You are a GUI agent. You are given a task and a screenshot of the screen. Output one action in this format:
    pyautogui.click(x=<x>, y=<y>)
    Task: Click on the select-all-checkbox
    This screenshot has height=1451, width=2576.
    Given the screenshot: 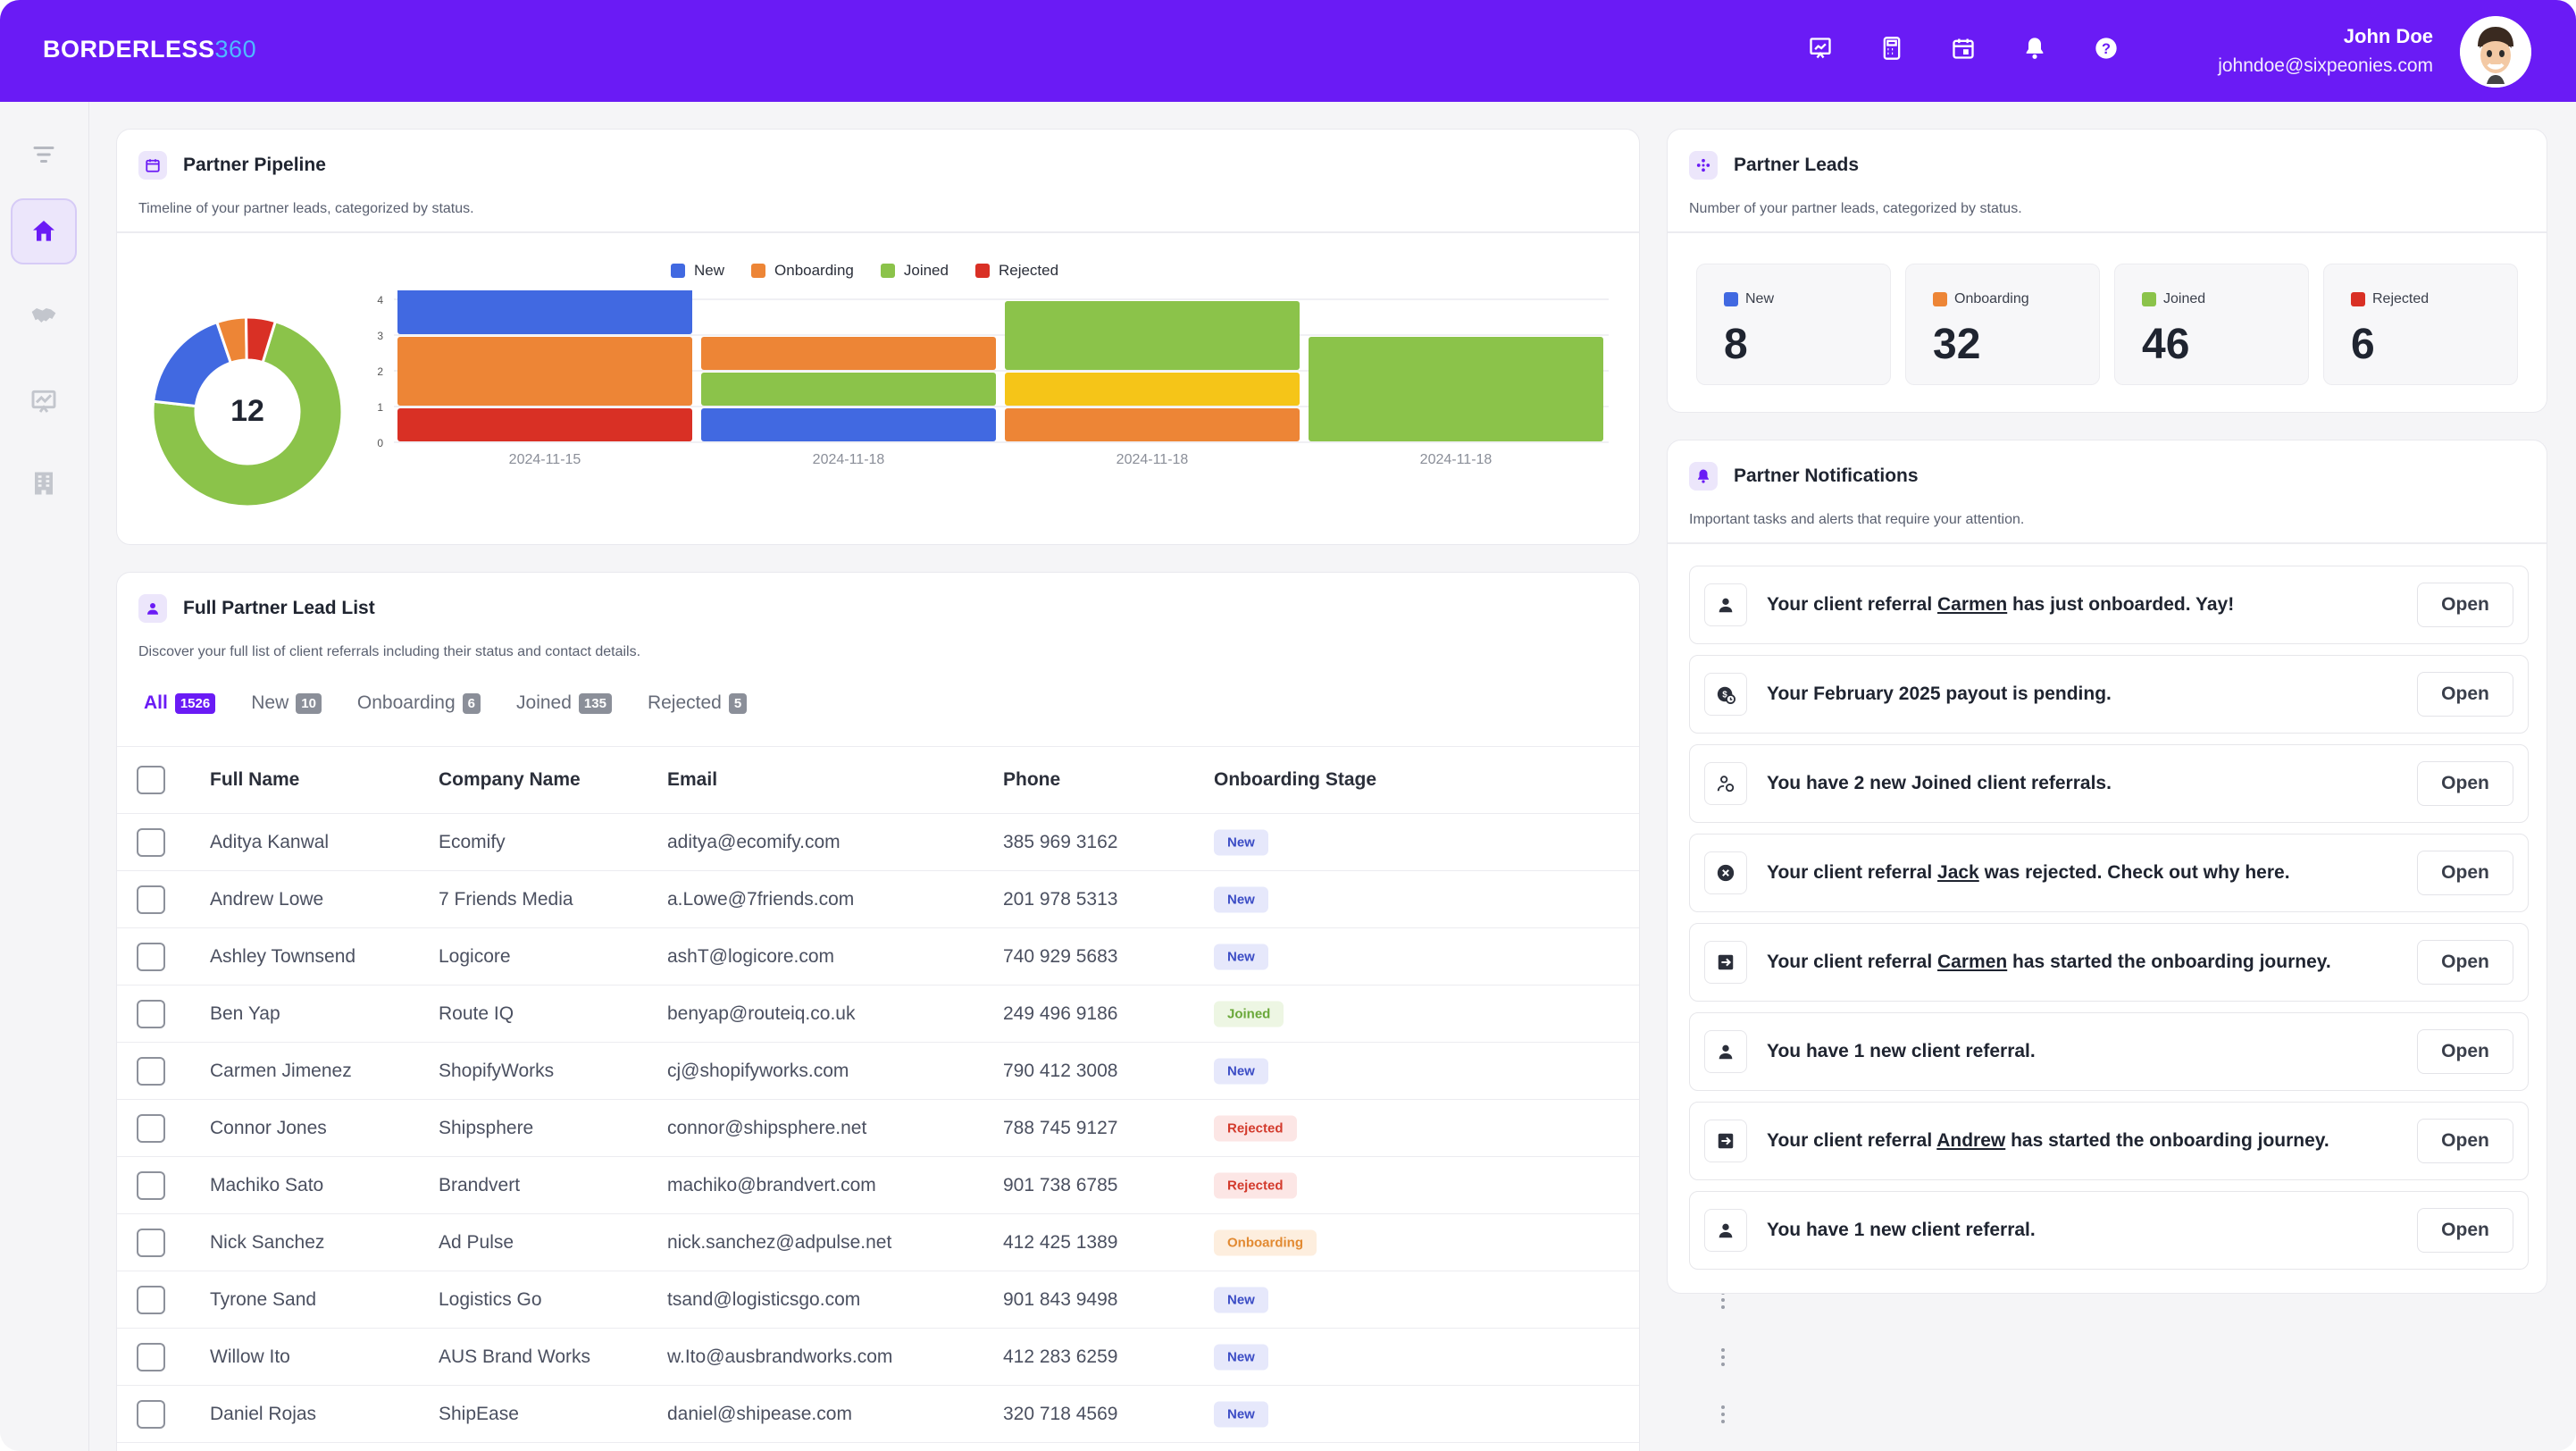 What is the action you would take?
    pyautogui.click(x=151, y=780)
    